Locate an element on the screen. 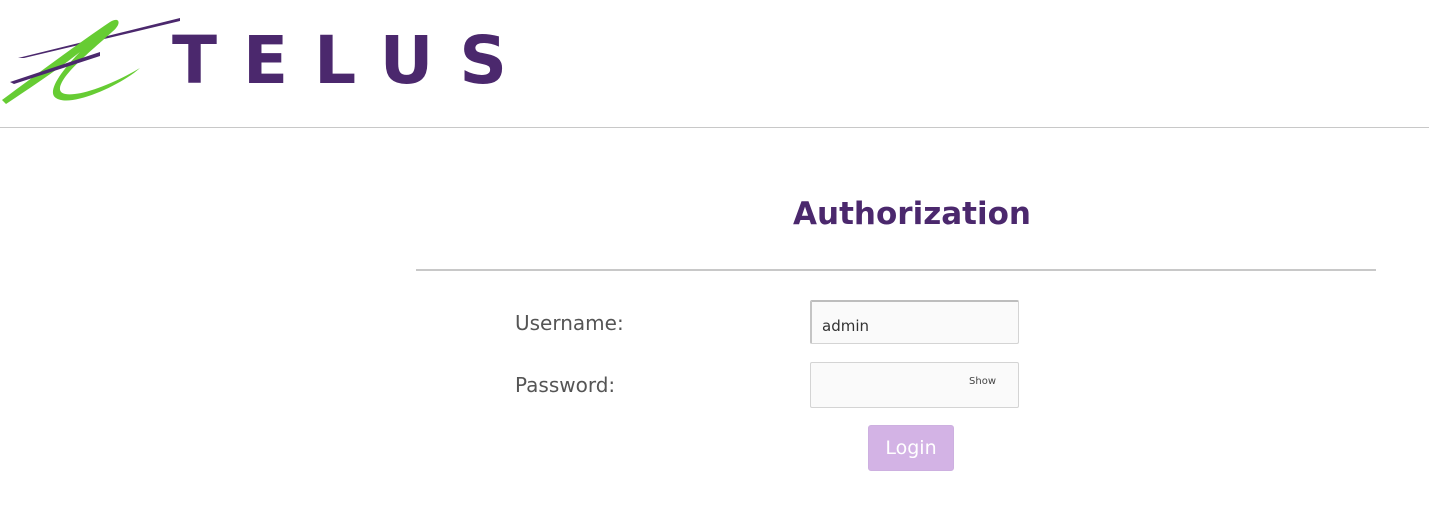 The width and height of the screenshot is (1429, 531). show-password-toggle: Show is located at coordinates (982, 381).